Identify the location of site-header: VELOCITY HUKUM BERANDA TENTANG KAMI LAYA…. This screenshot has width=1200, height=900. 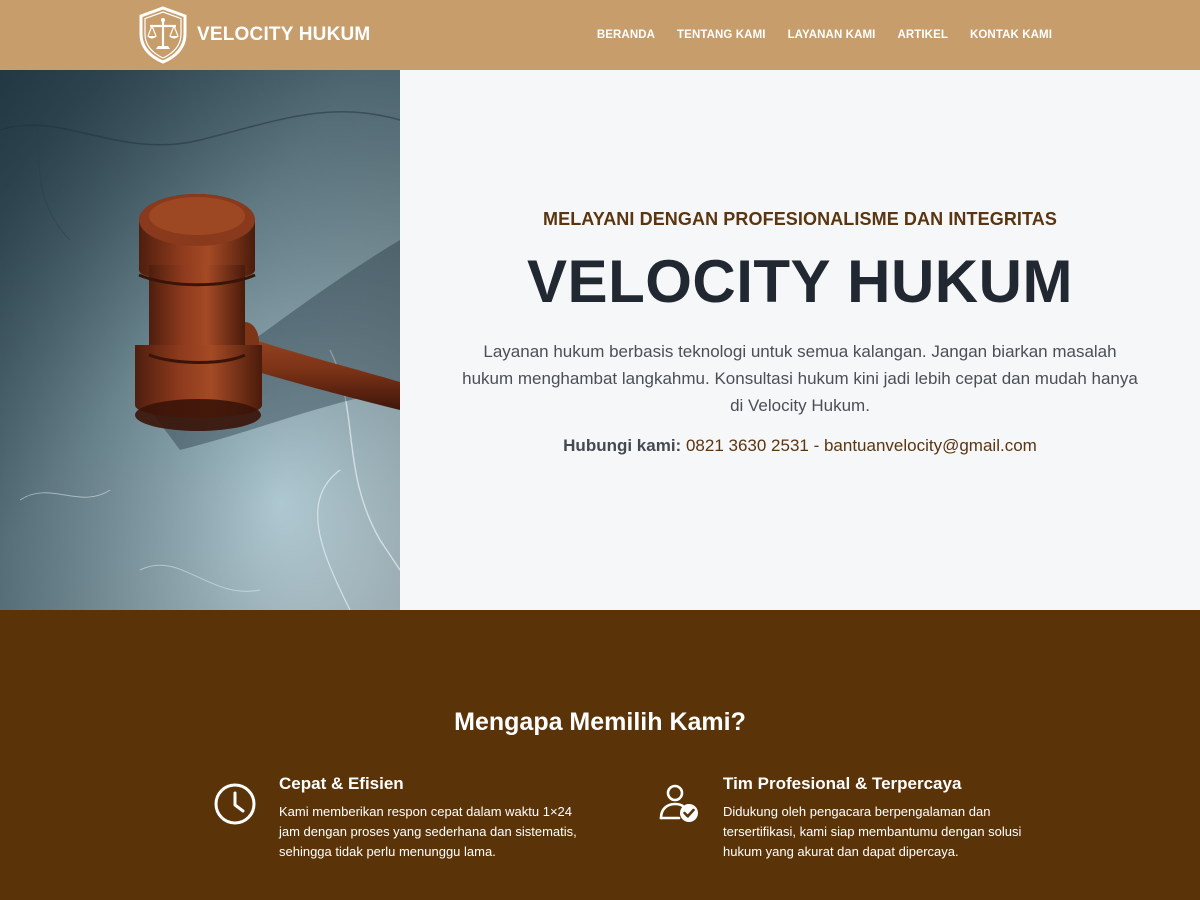
(600, 35).